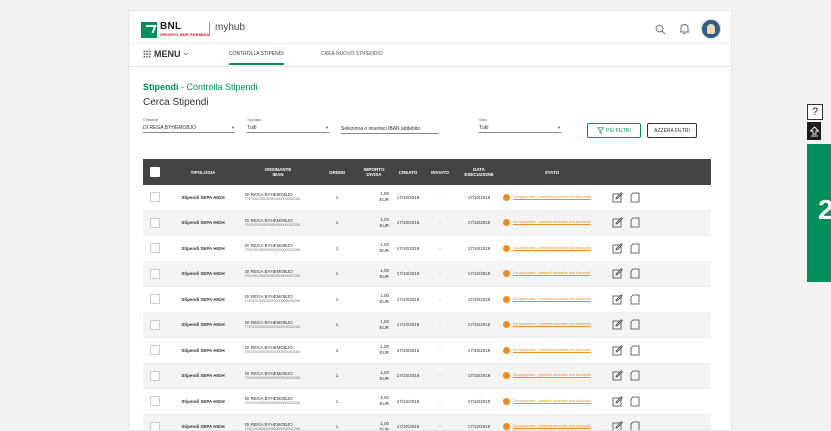 This screenshot has width=831, height=431. I want to click on search-icon, so click(660, 29).